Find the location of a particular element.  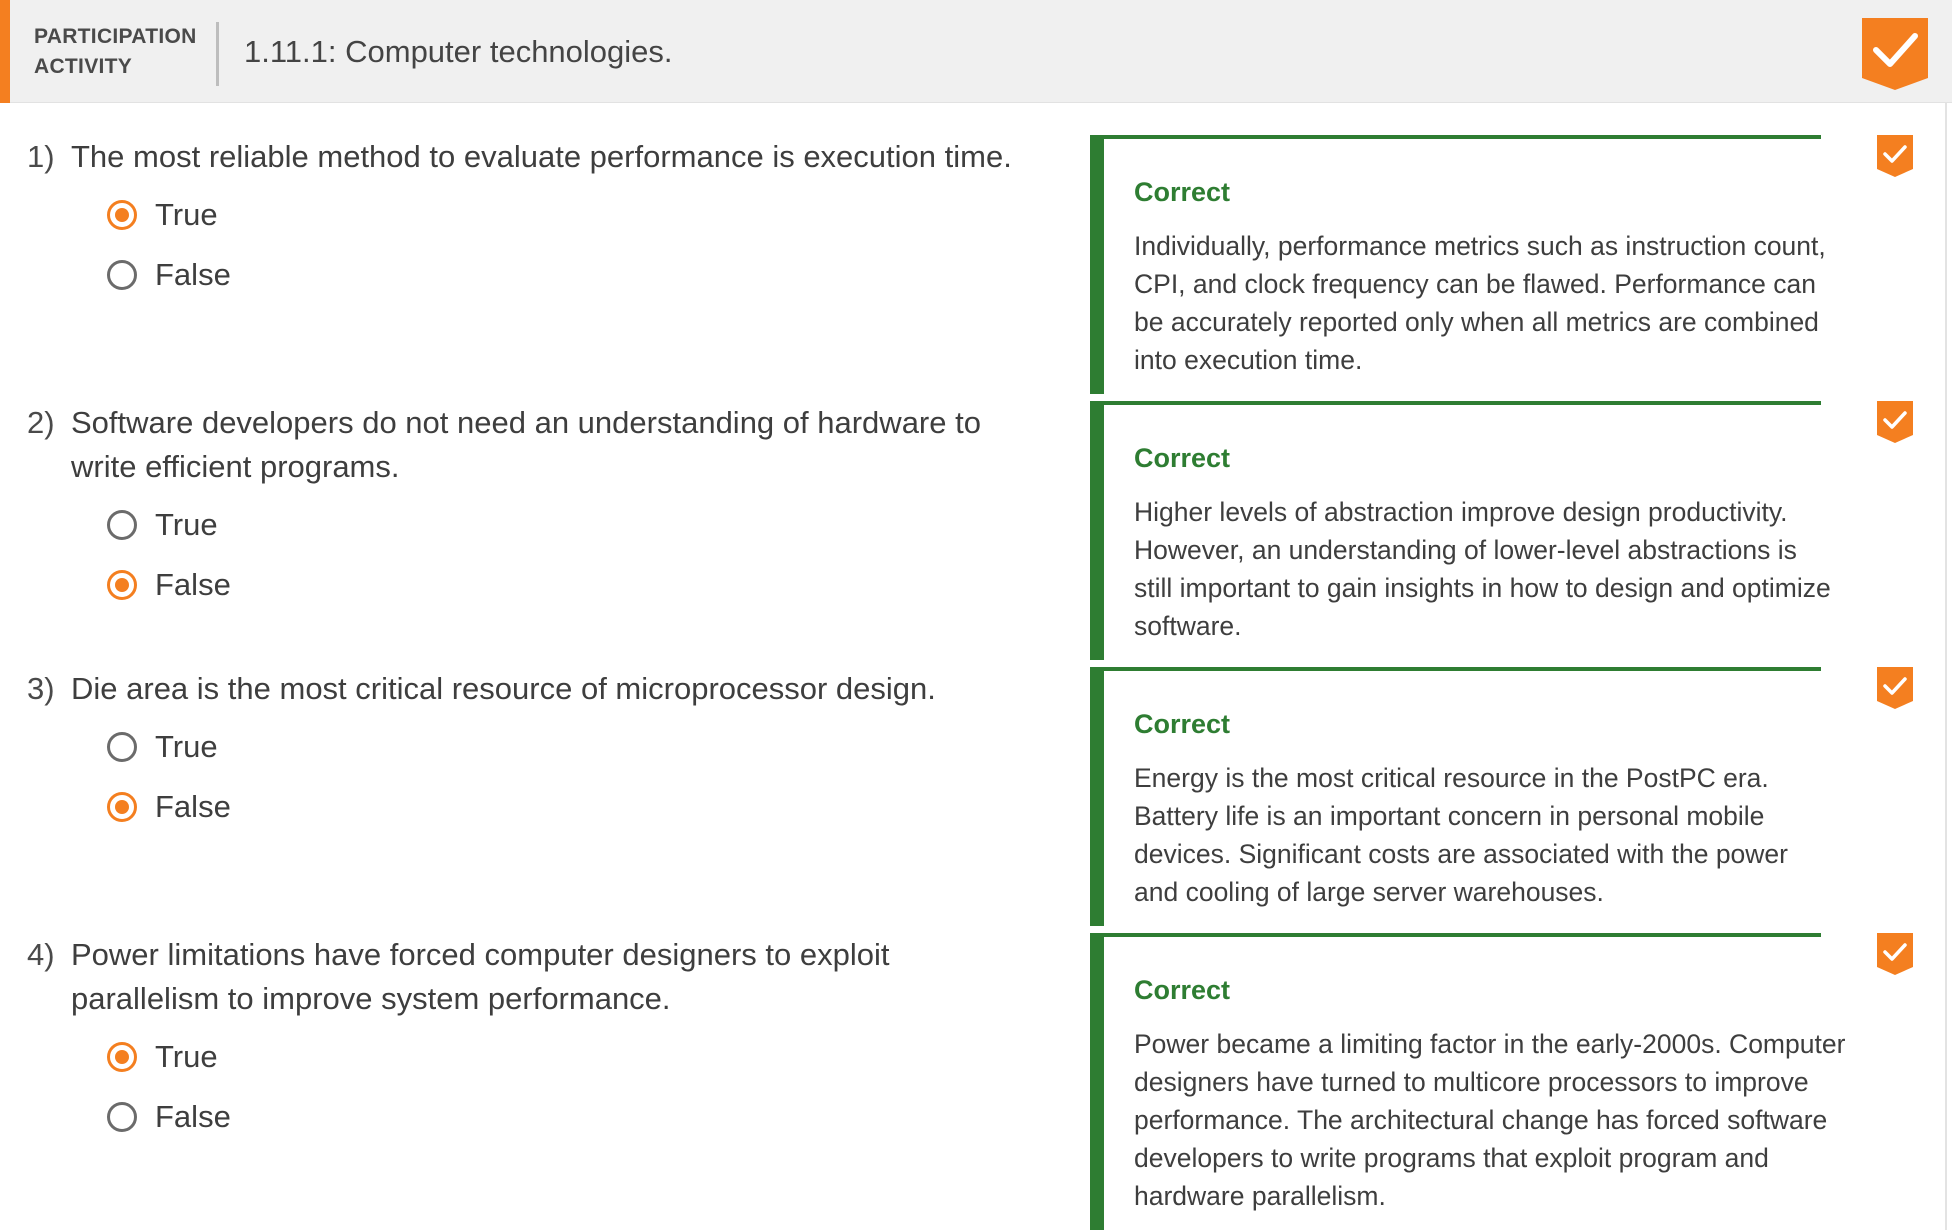

question-number: 3) is located at coordinates (41, 688).